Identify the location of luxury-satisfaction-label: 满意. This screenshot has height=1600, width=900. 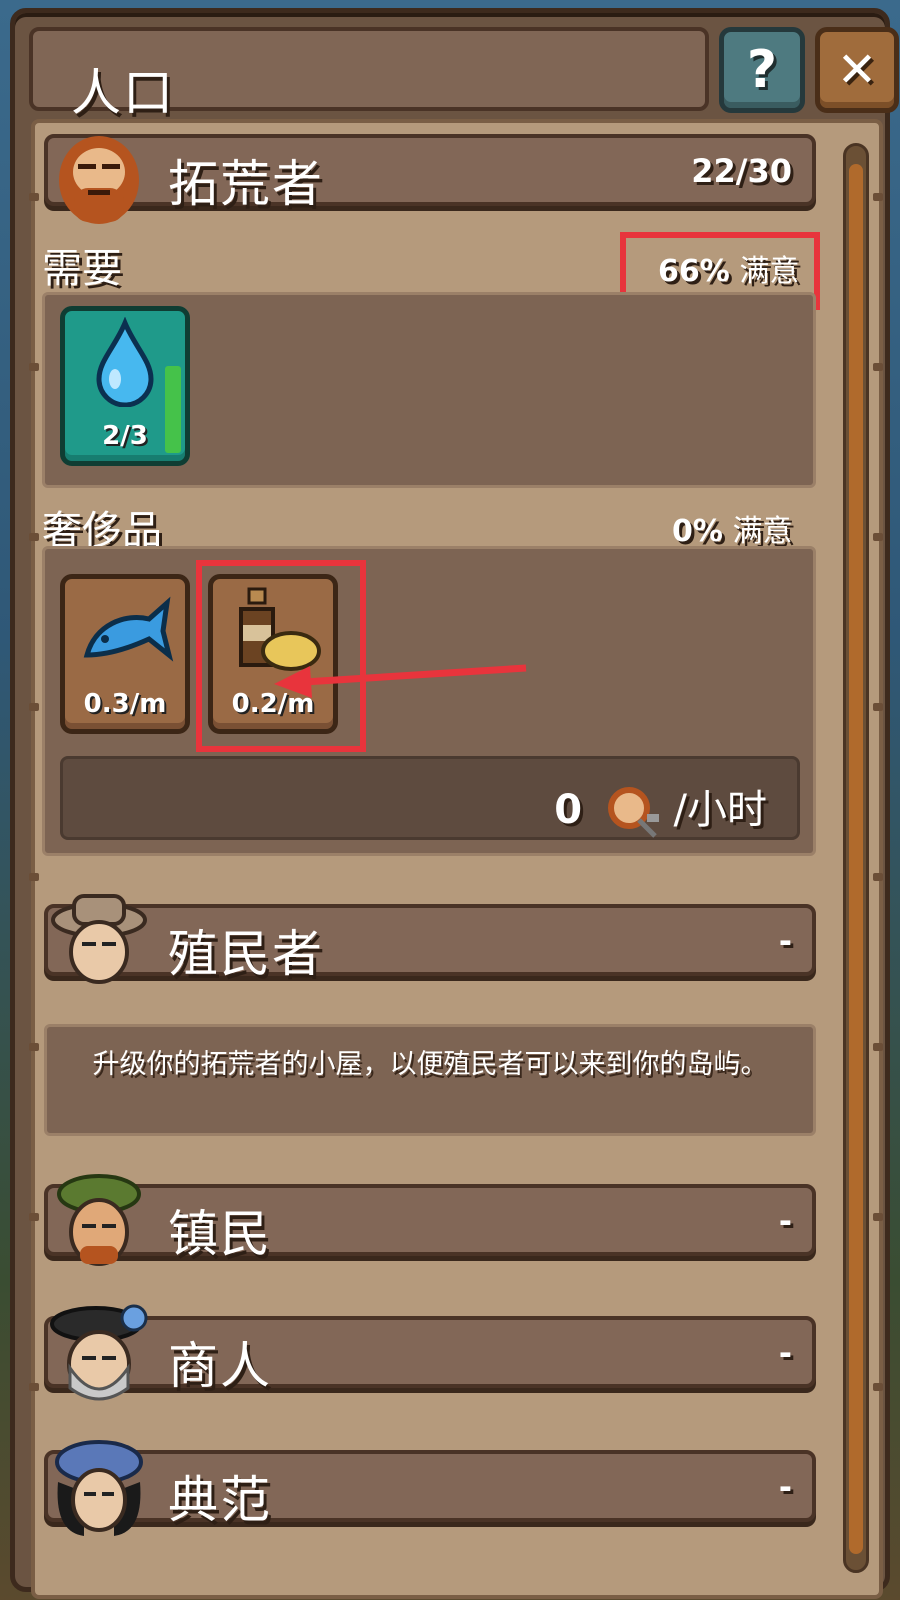
(762, 531).